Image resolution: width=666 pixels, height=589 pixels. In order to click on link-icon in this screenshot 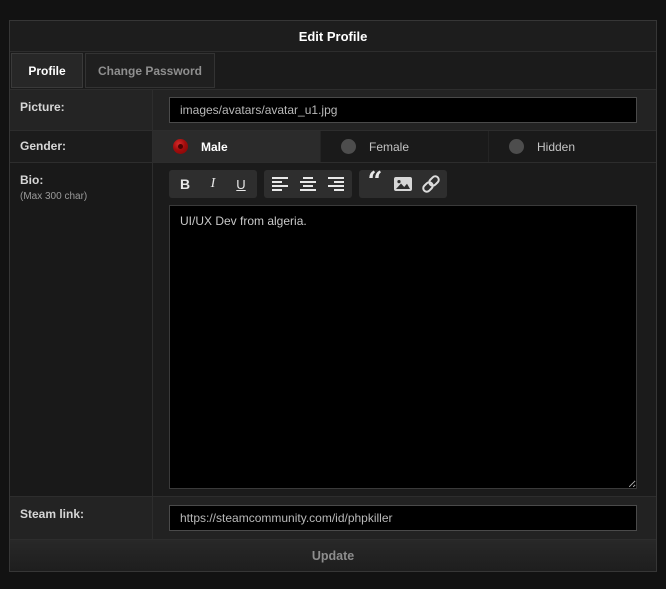, I will do `click(431, 184)`.